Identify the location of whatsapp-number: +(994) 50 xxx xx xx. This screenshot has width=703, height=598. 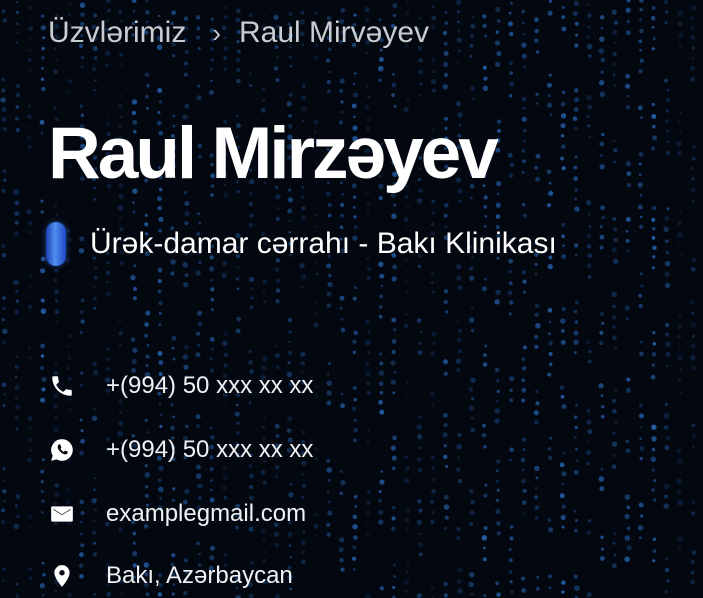
(209, 450).